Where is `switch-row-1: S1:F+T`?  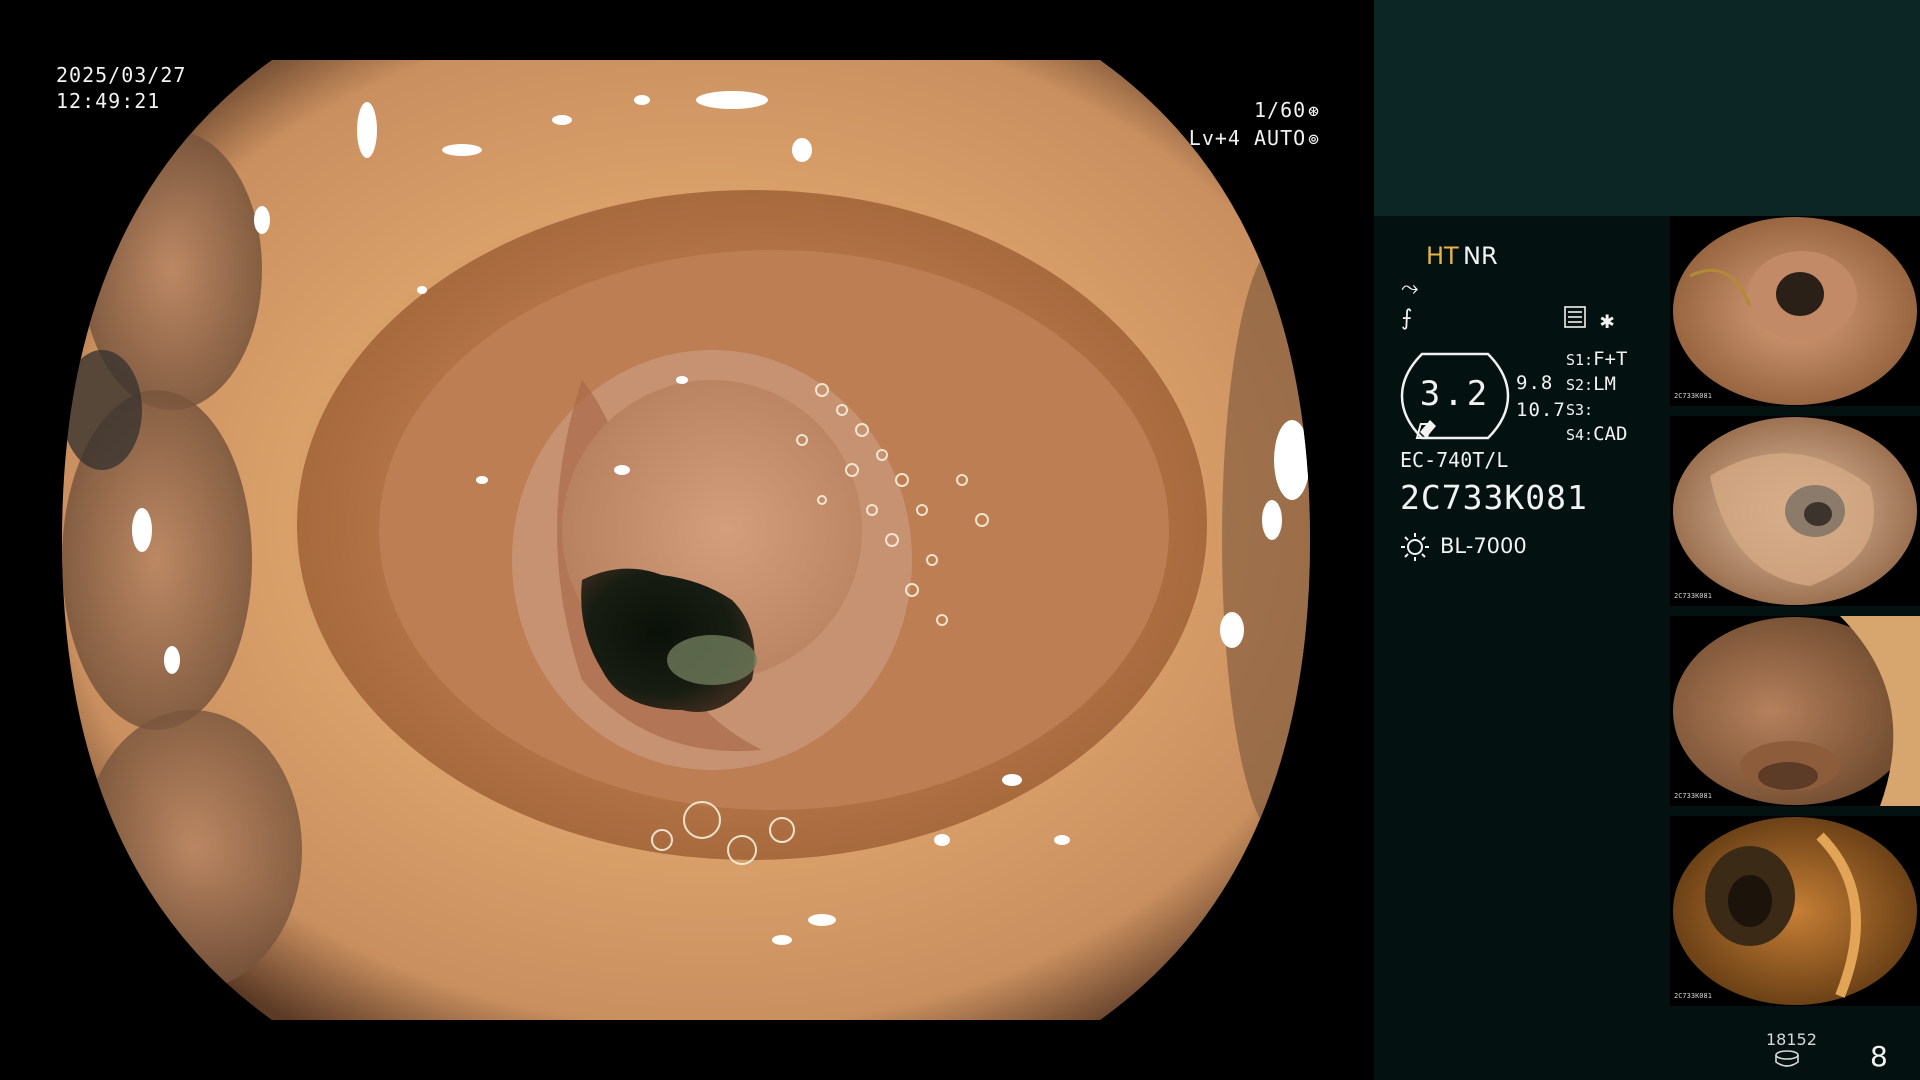 switch-row-1: S1:F+T is located at coordinates (1596, 359).